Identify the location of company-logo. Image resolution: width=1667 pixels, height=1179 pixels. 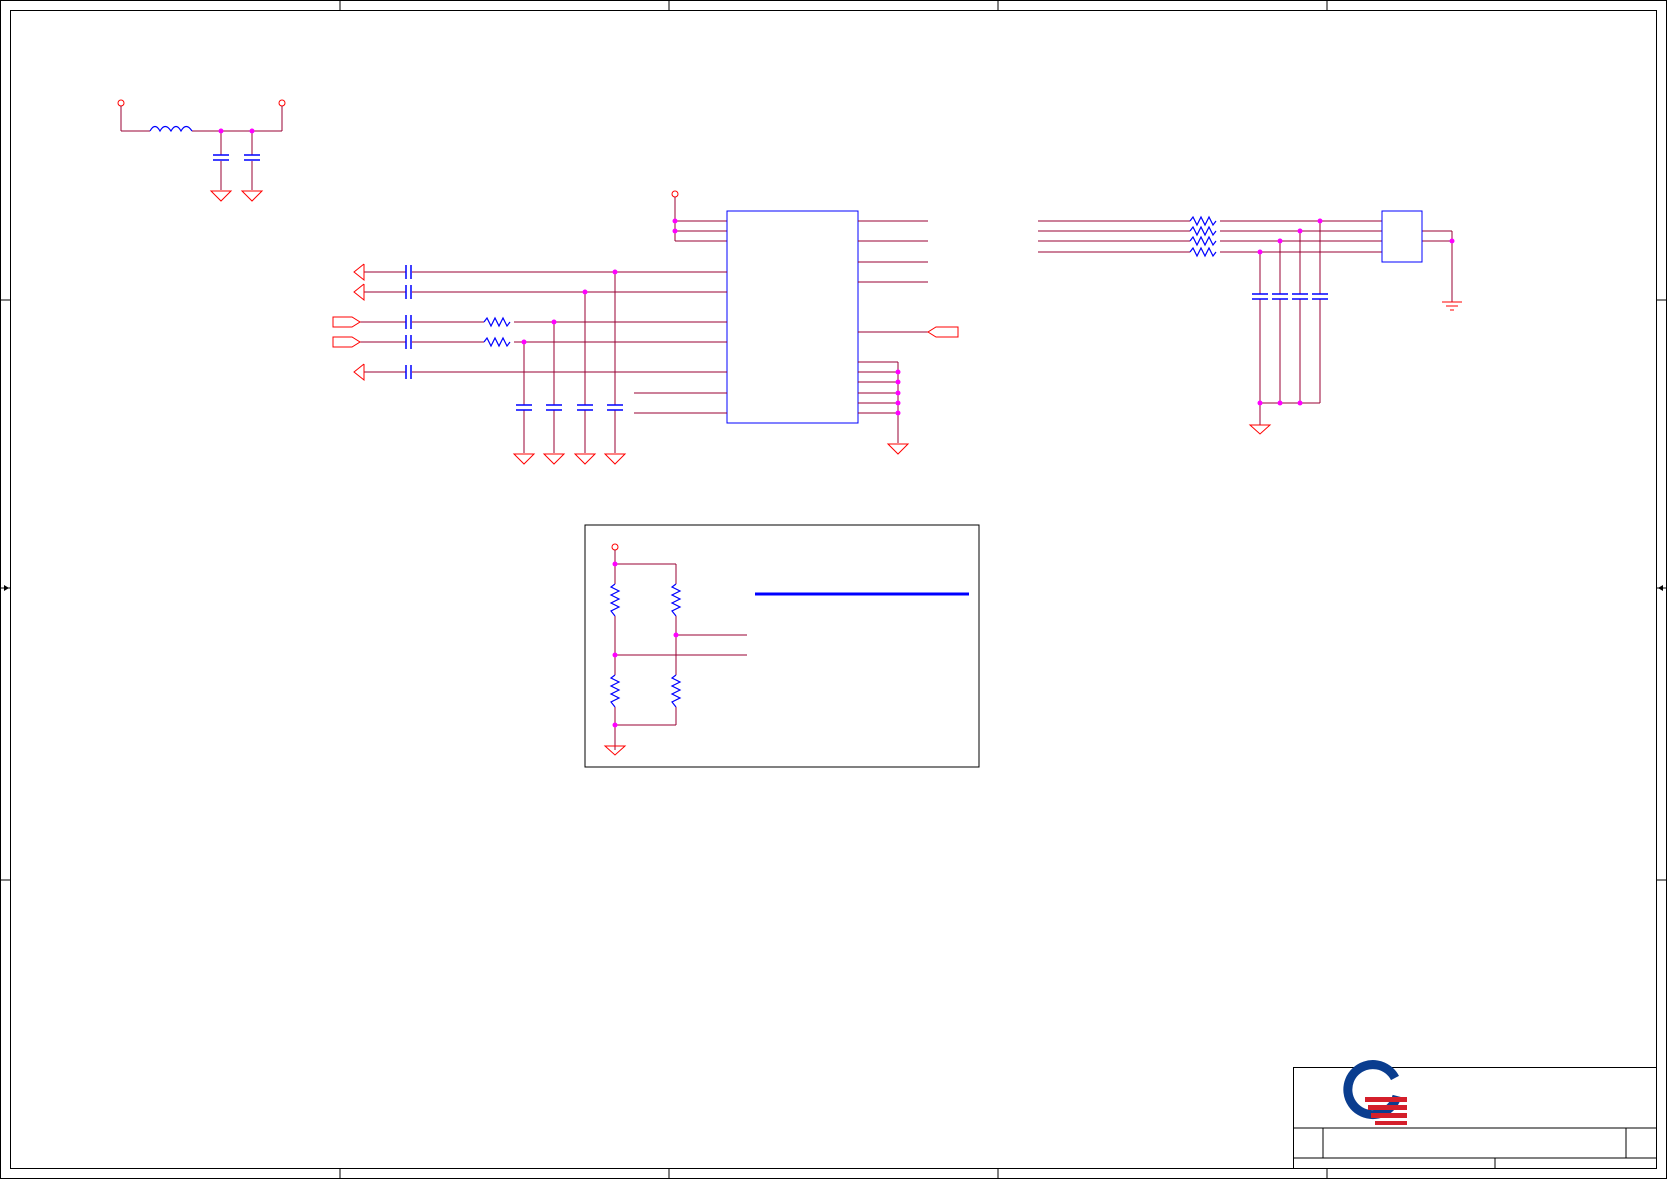
(1375, 1092).